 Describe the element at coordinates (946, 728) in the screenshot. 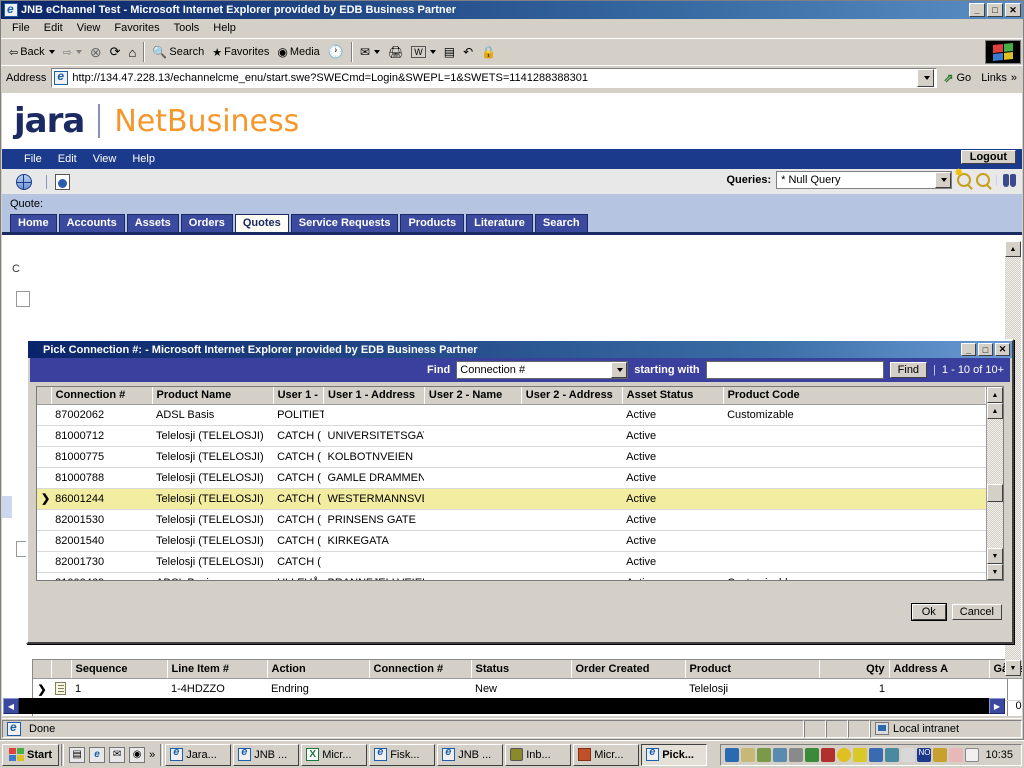

I see `security-zone: Local intranet` at that location.